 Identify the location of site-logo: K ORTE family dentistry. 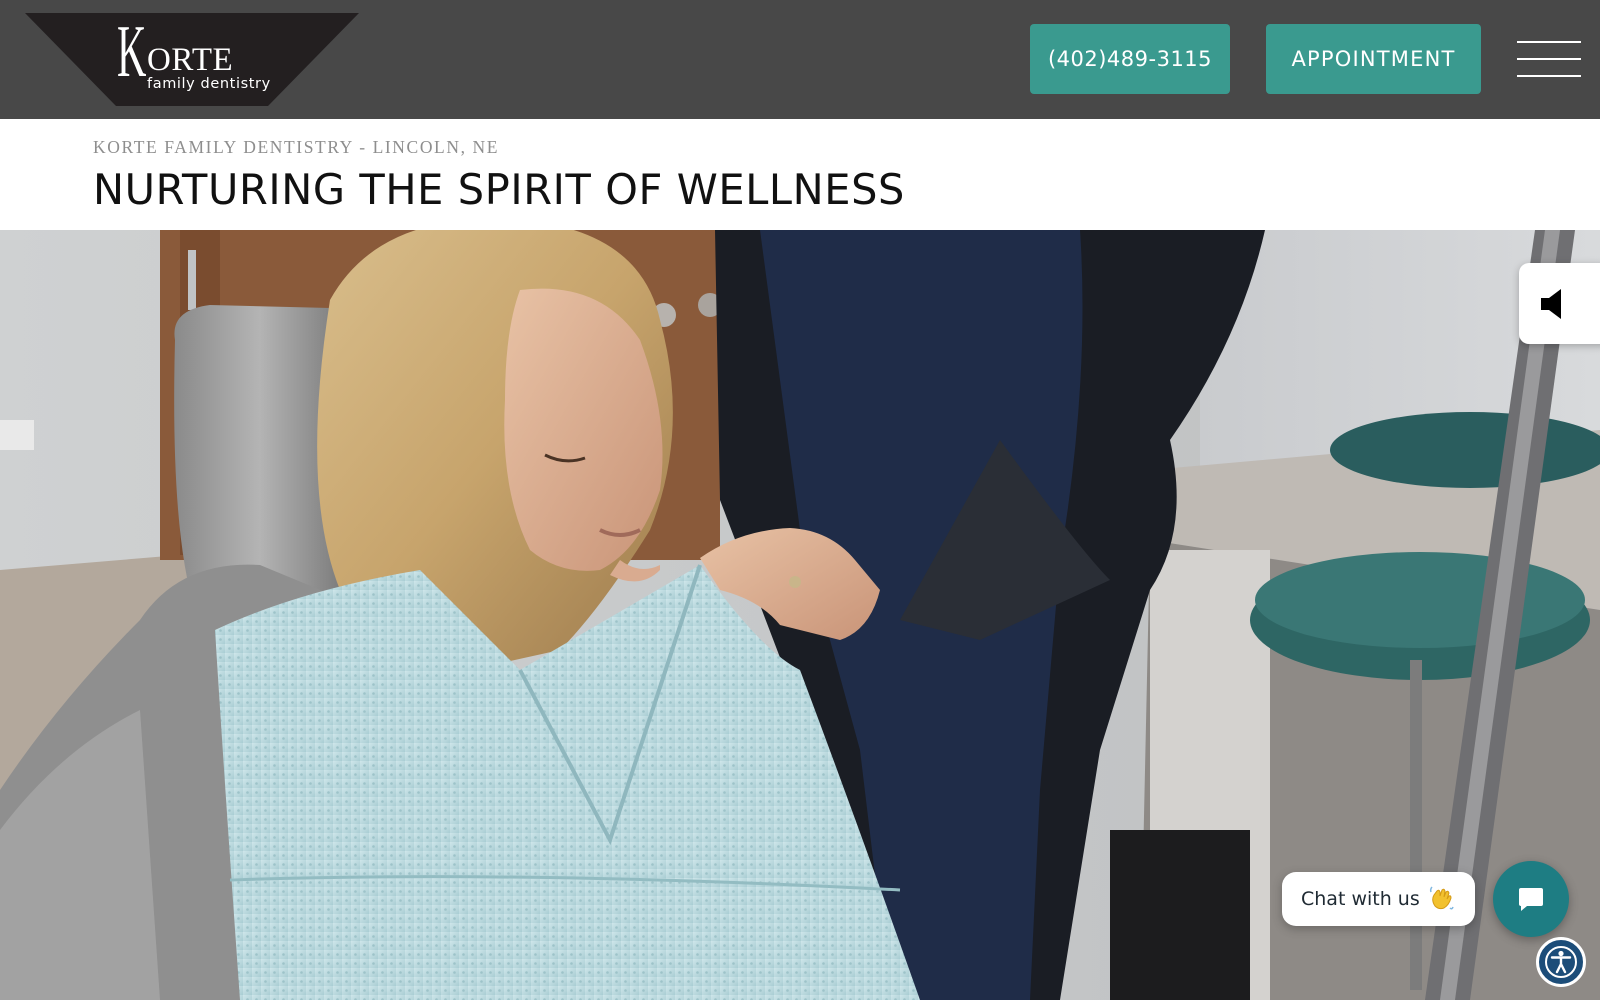
(192, 59).